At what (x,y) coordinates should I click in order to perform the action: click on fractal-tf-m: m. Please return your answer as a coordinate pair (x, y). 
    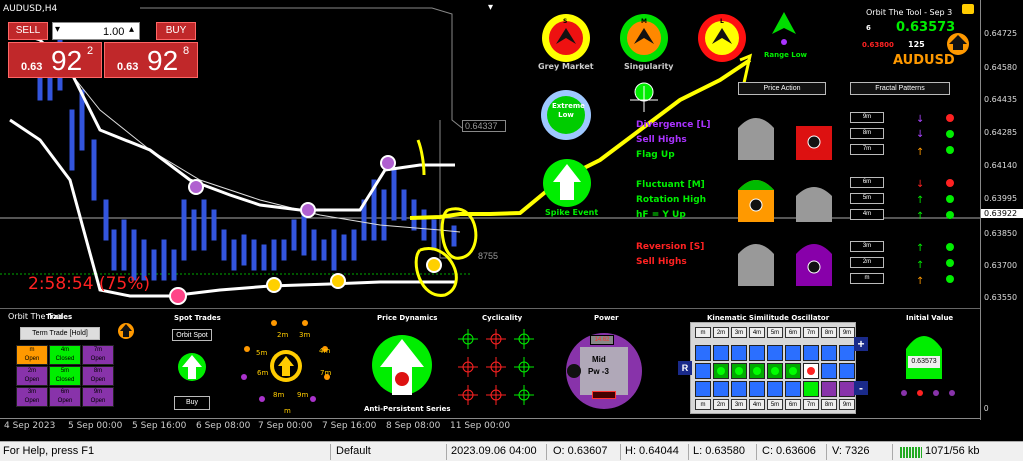
    Looking at the image, I should click on (867, 278).